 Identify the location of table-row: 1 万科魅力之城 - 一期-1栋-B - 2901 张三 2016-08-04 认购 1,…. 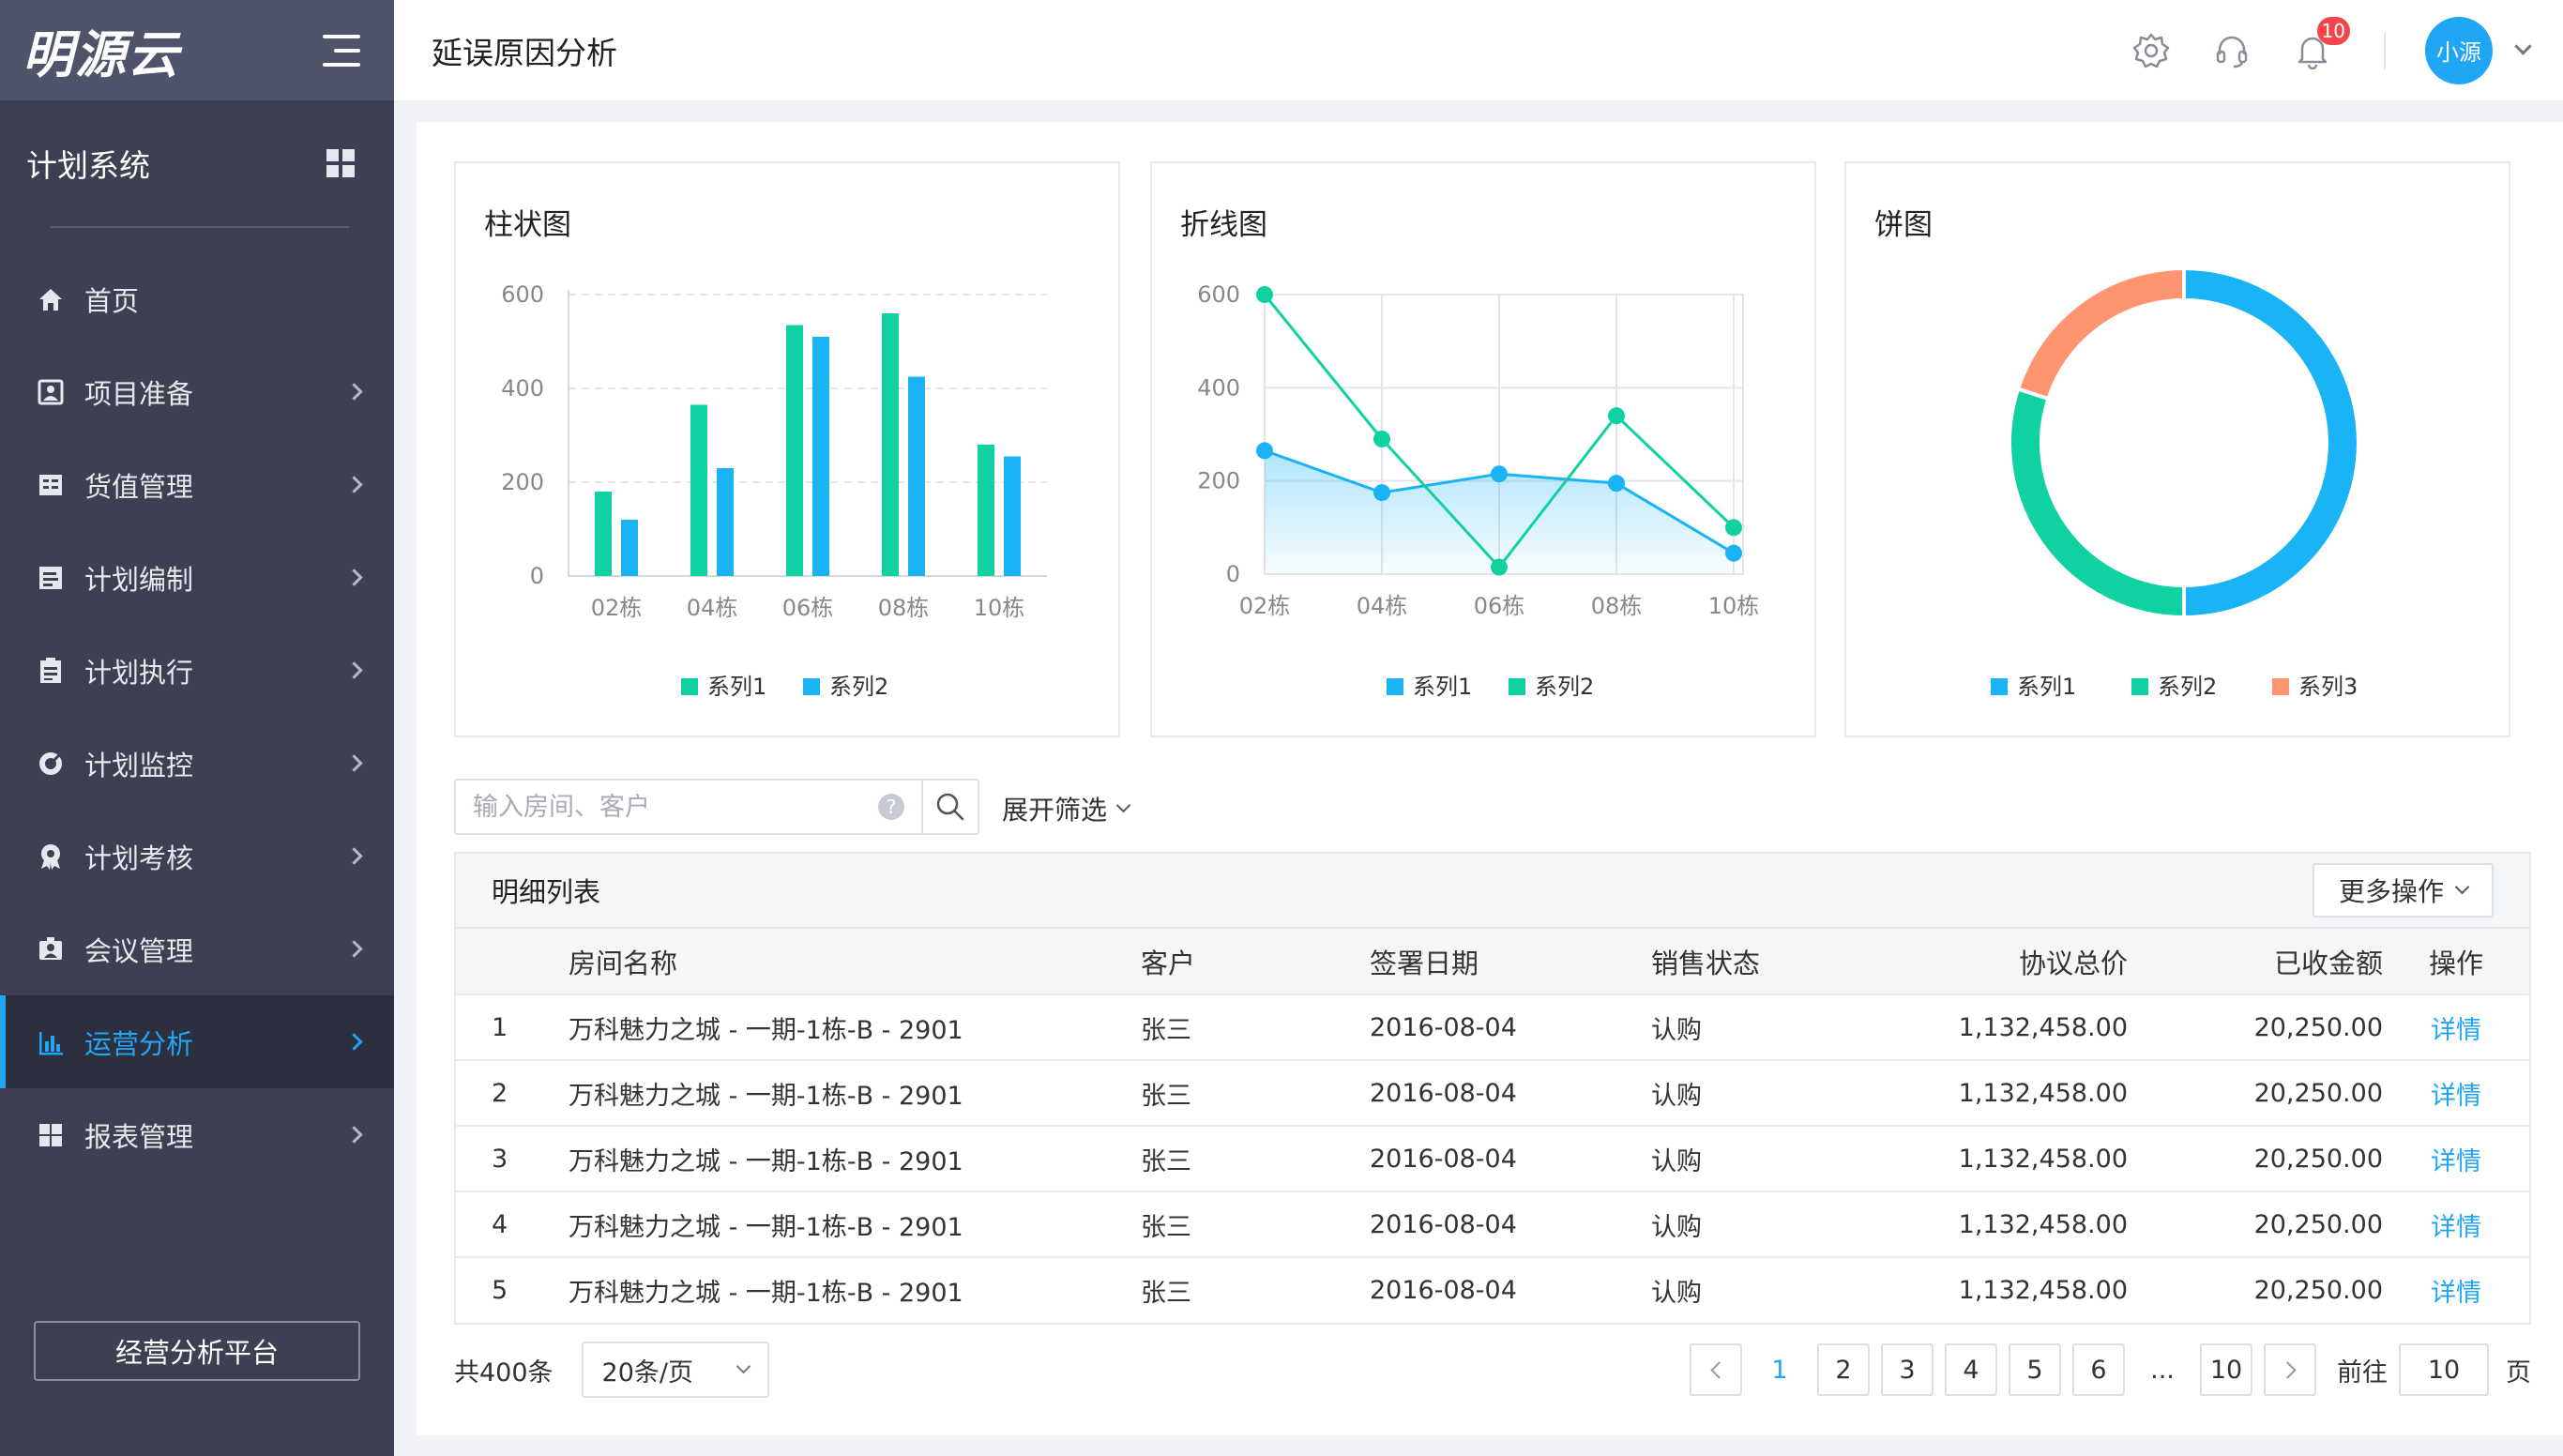
(1492, 1027).